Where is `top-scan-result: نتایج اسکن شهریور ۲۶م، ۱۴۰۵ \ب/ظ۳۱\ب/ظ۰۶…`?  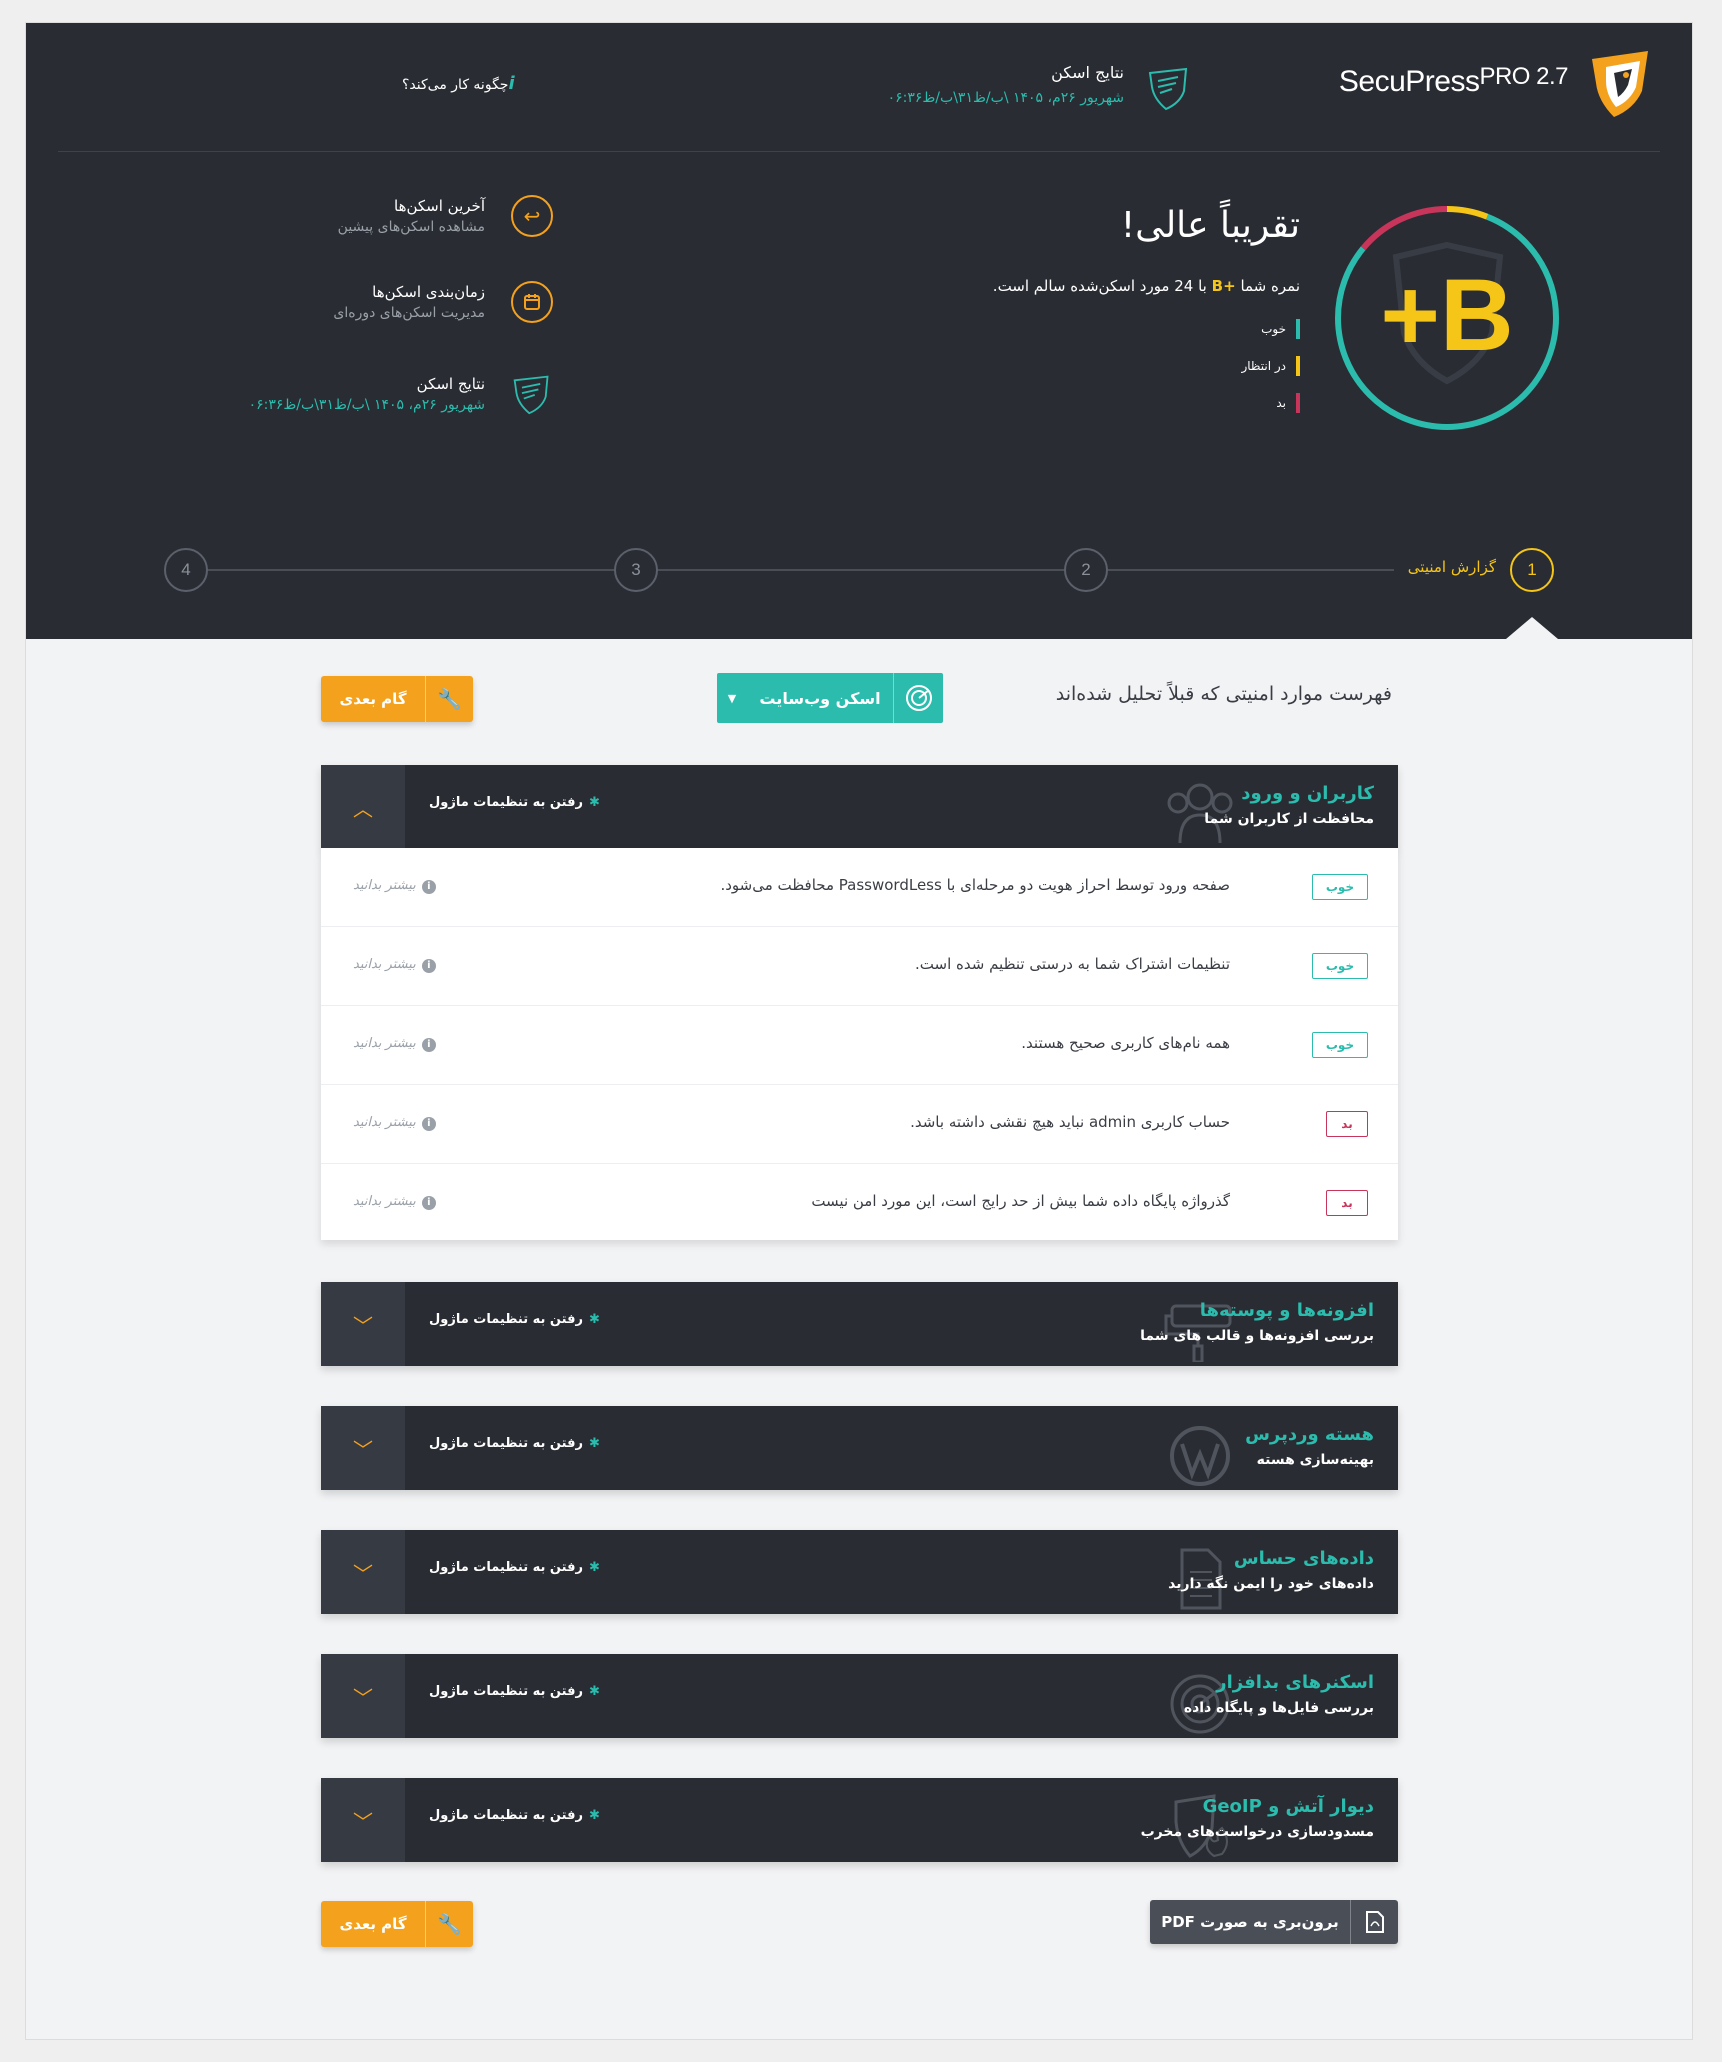 top-scan-result: نتایج اسکن شهریور ۲۶م، ۱۴۰۵ \ب/ظ۳۱\ب/ظ۰۶… is located at coordinates (1006, 84).